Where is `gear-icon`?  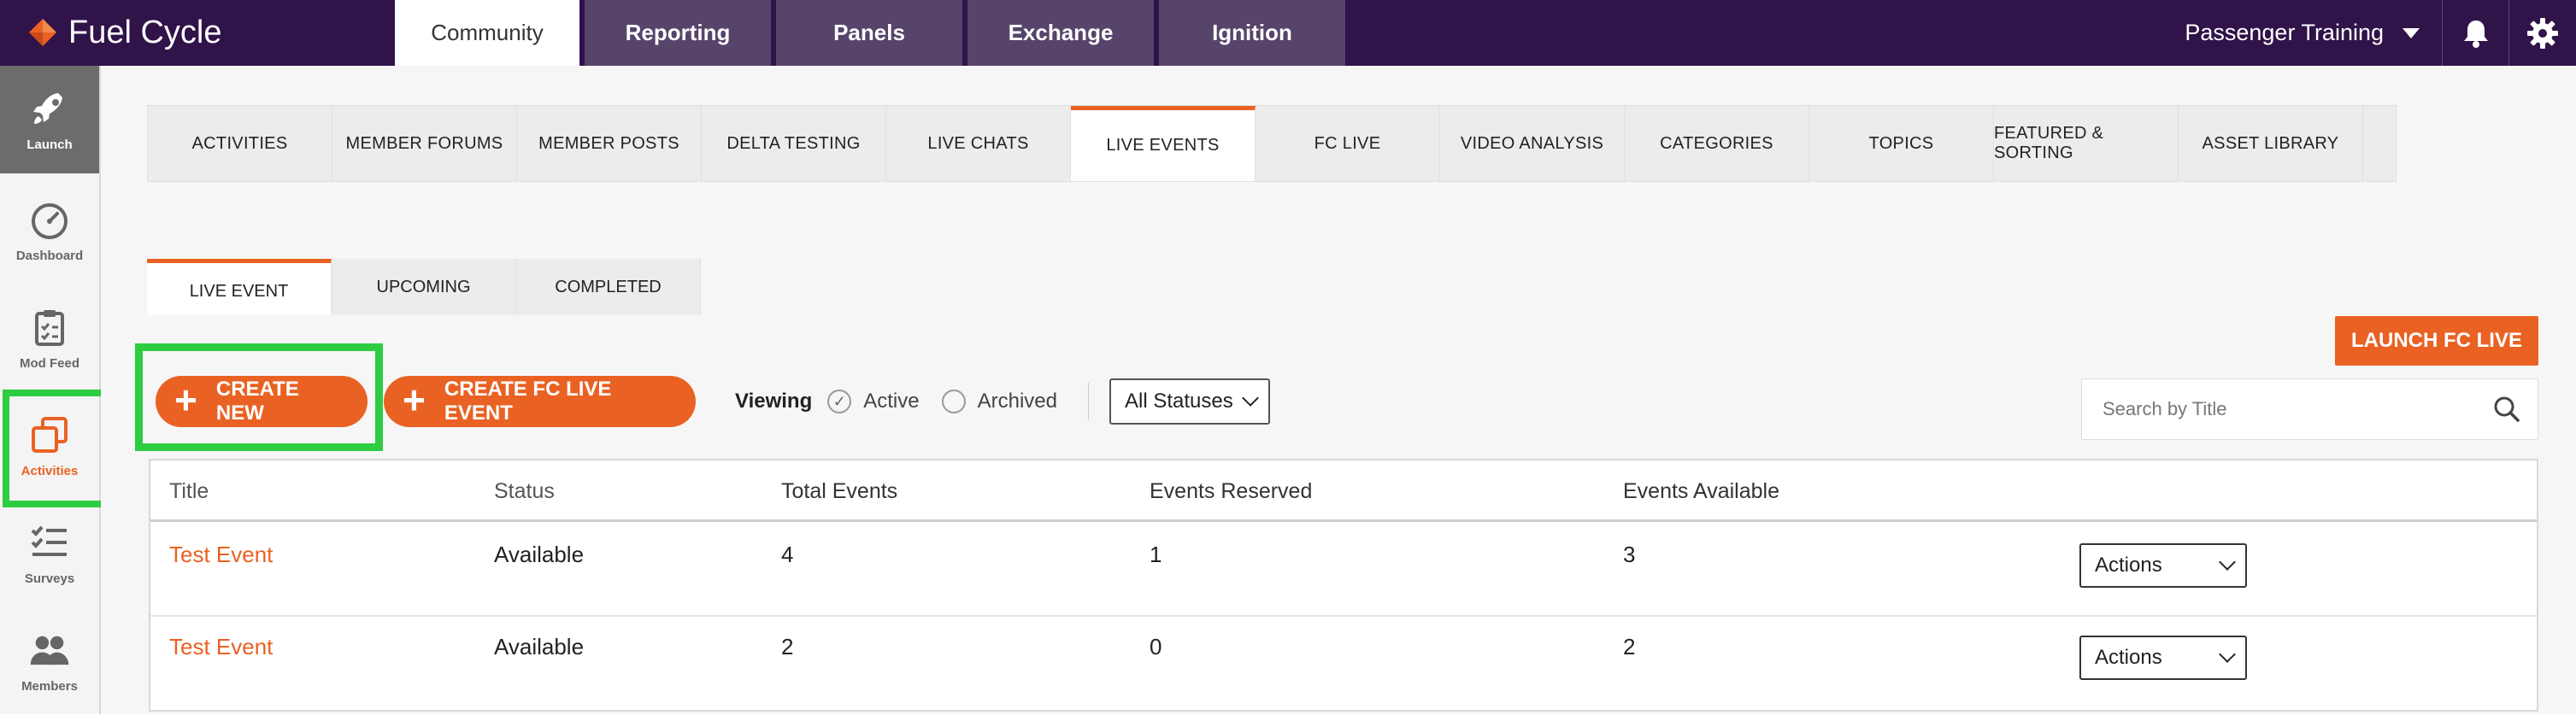
gear-icon is located at coordinates (2542, 33).